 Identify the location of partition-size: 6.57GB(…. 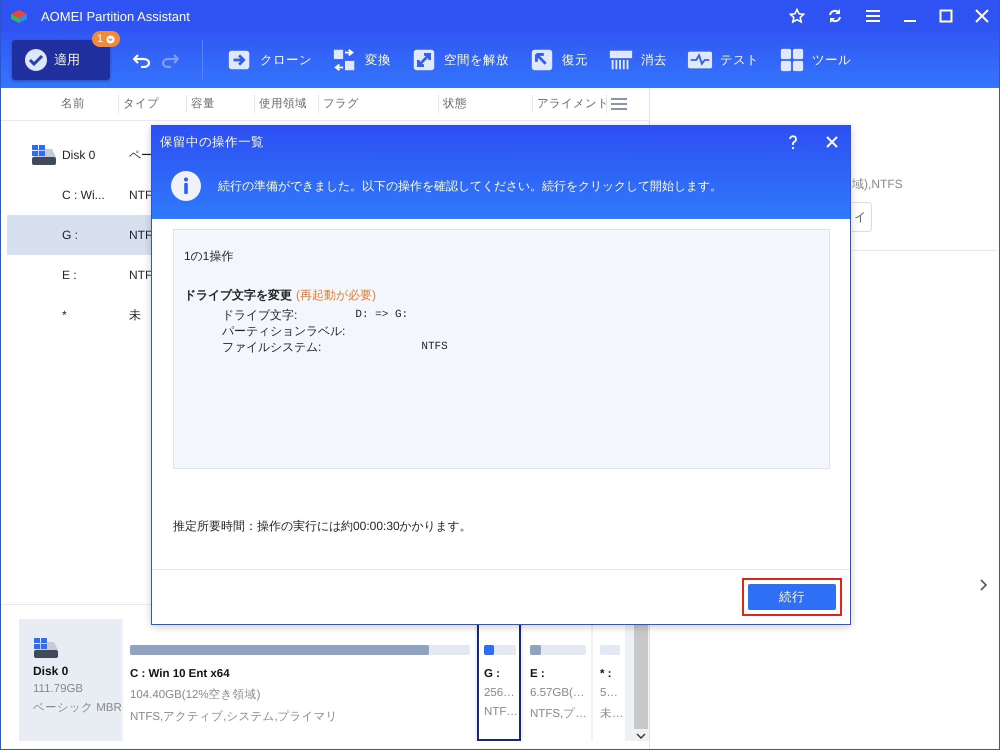
(558, 693).